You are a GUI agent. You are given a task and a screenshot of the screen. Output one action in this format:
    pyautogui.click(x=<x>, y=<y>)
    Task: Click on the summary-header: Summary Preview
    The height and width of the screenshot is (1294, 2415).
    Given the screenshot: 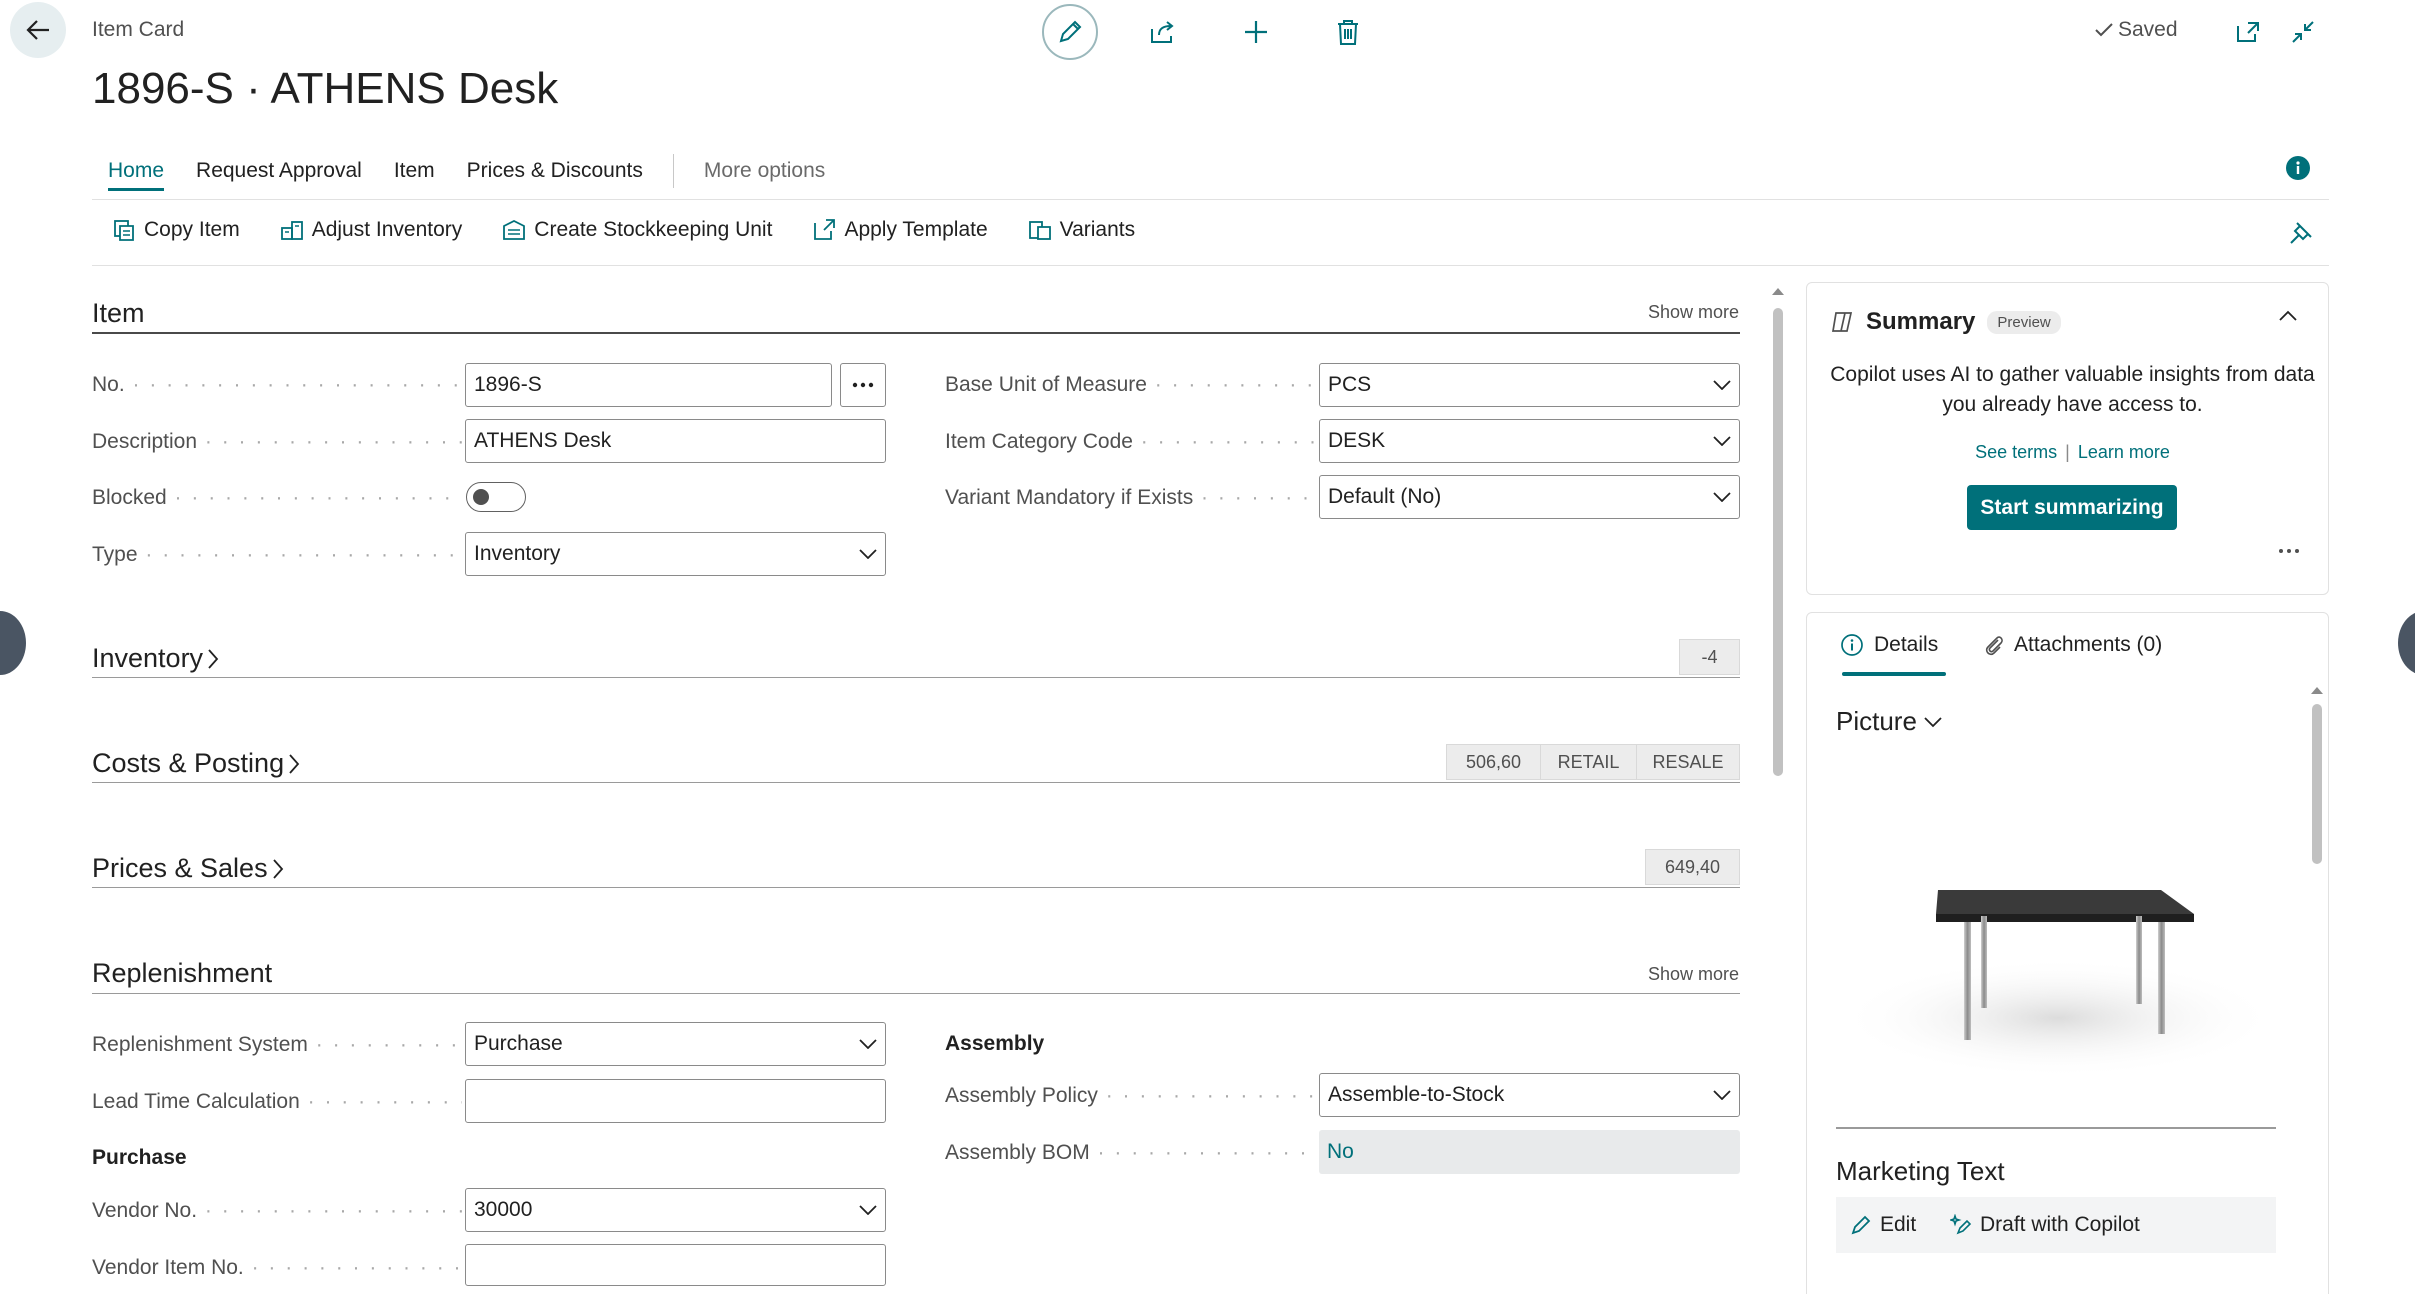 What is the action you would take?
    pyautogui.click(x=1945, y=322)
    